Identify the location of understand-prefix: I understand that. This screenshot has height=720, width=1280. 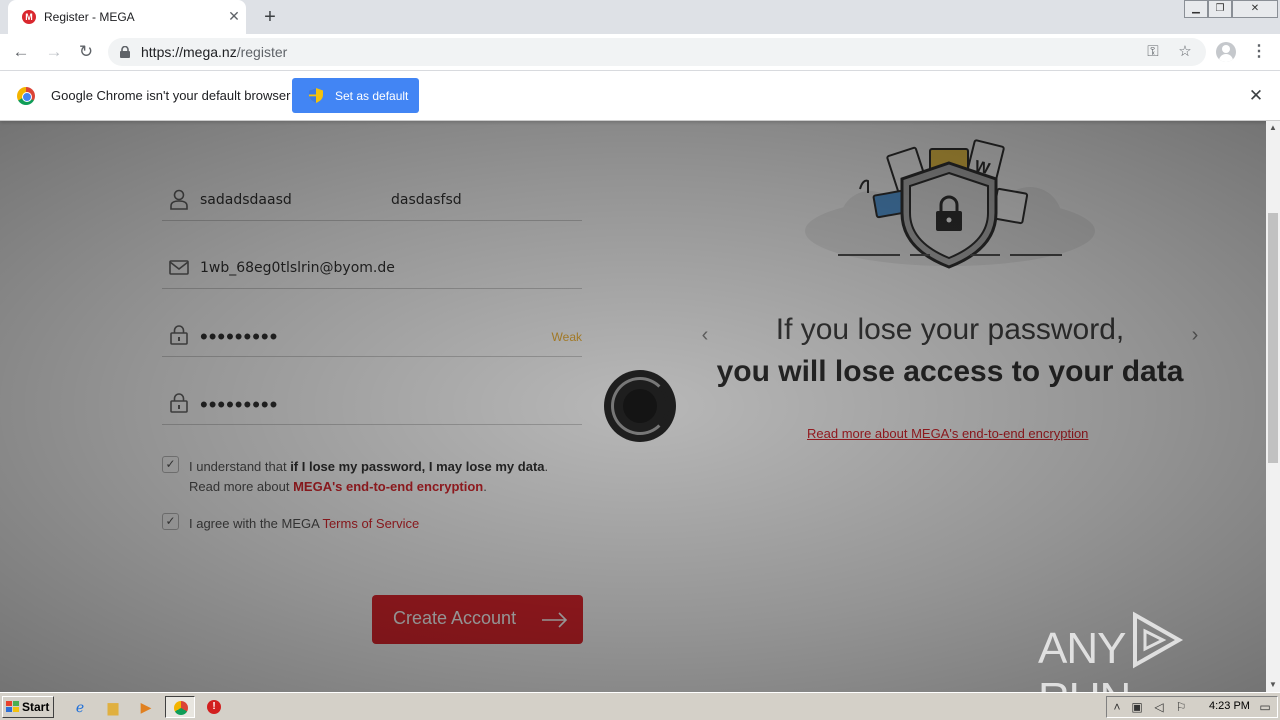
(240, 466).